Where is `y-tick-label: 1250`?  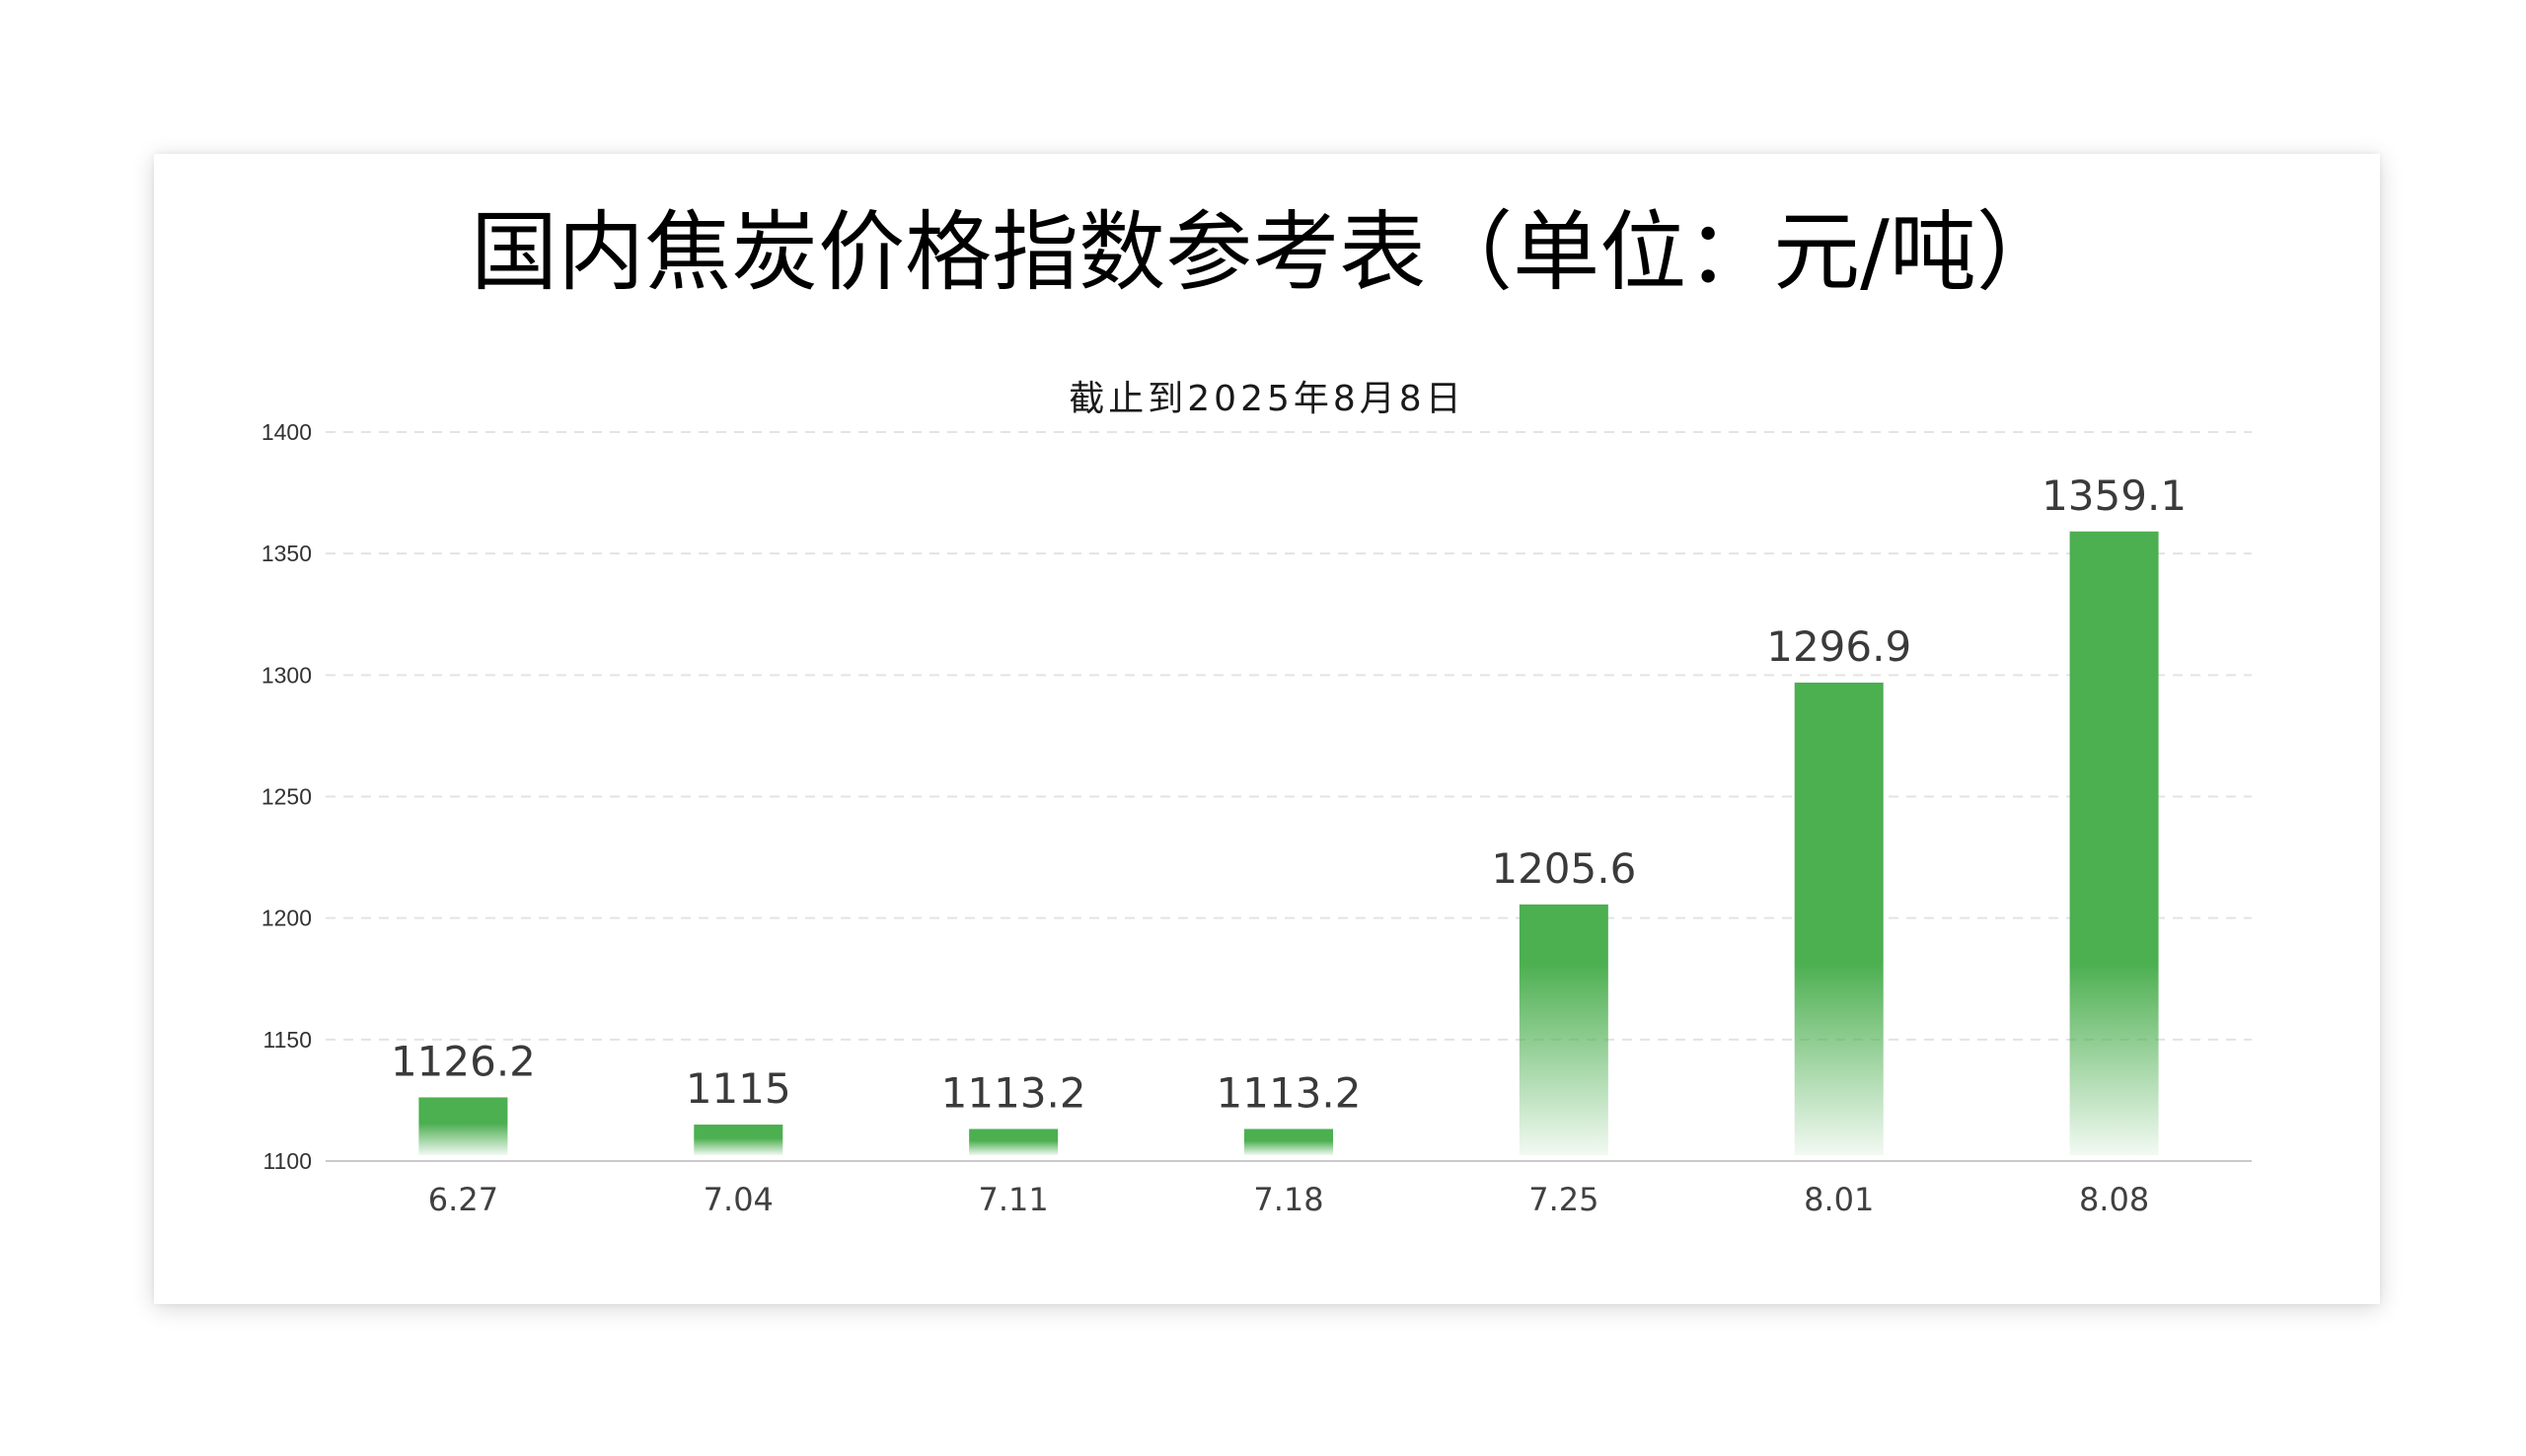 y-tick-label: 1250 is located at coordinates (286, 797).